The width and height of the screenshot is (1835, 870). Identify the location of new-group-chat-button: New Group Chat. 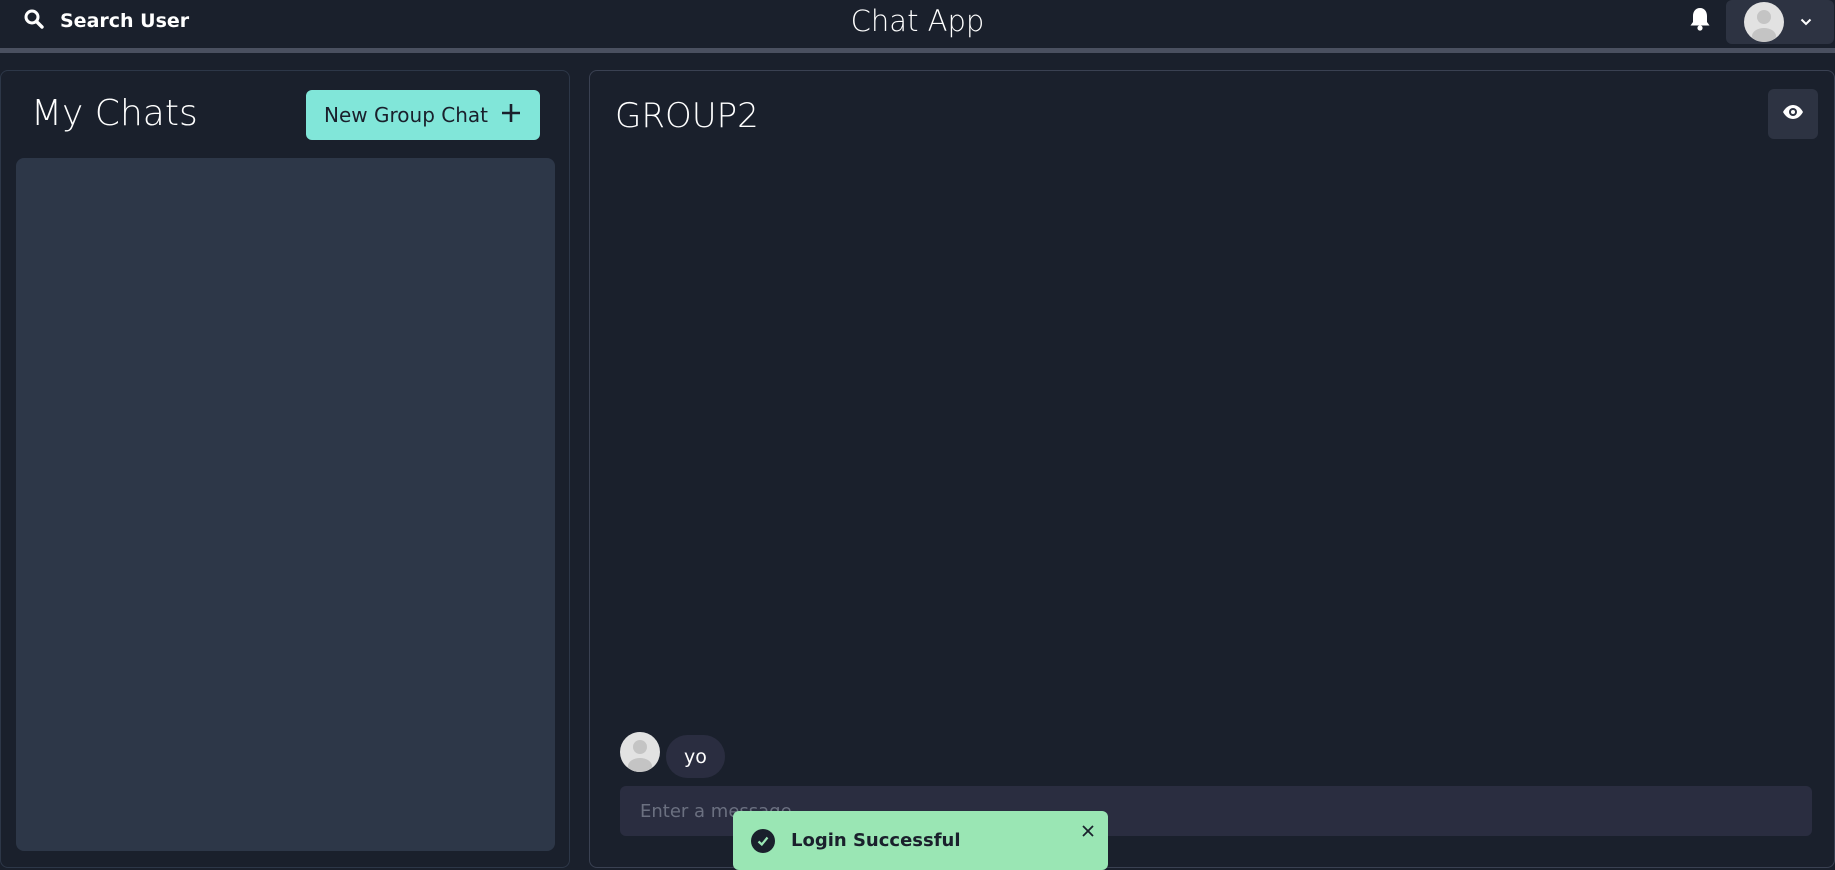
(423, 115).